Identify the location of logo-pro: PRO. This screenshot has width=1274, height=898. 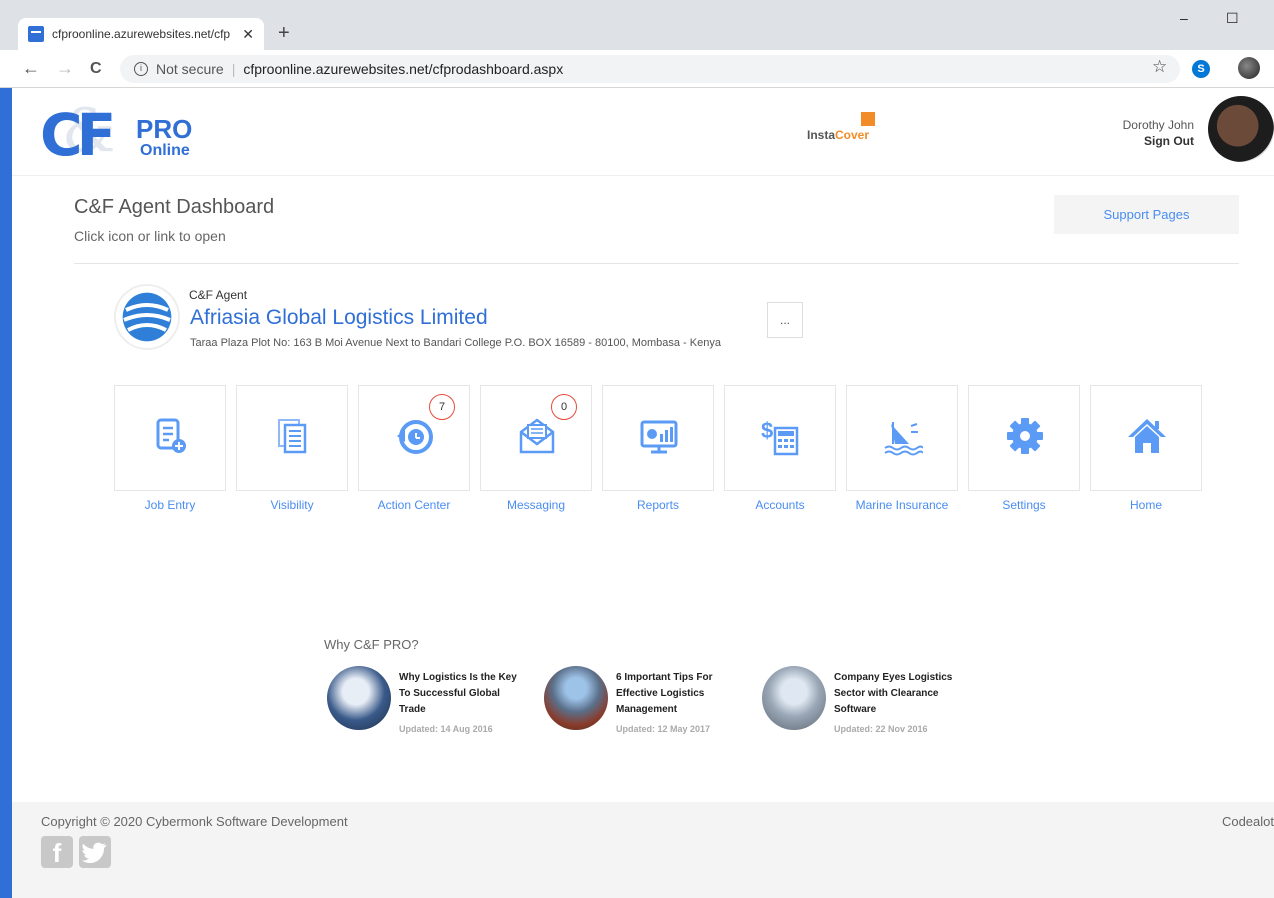
(164, 129).